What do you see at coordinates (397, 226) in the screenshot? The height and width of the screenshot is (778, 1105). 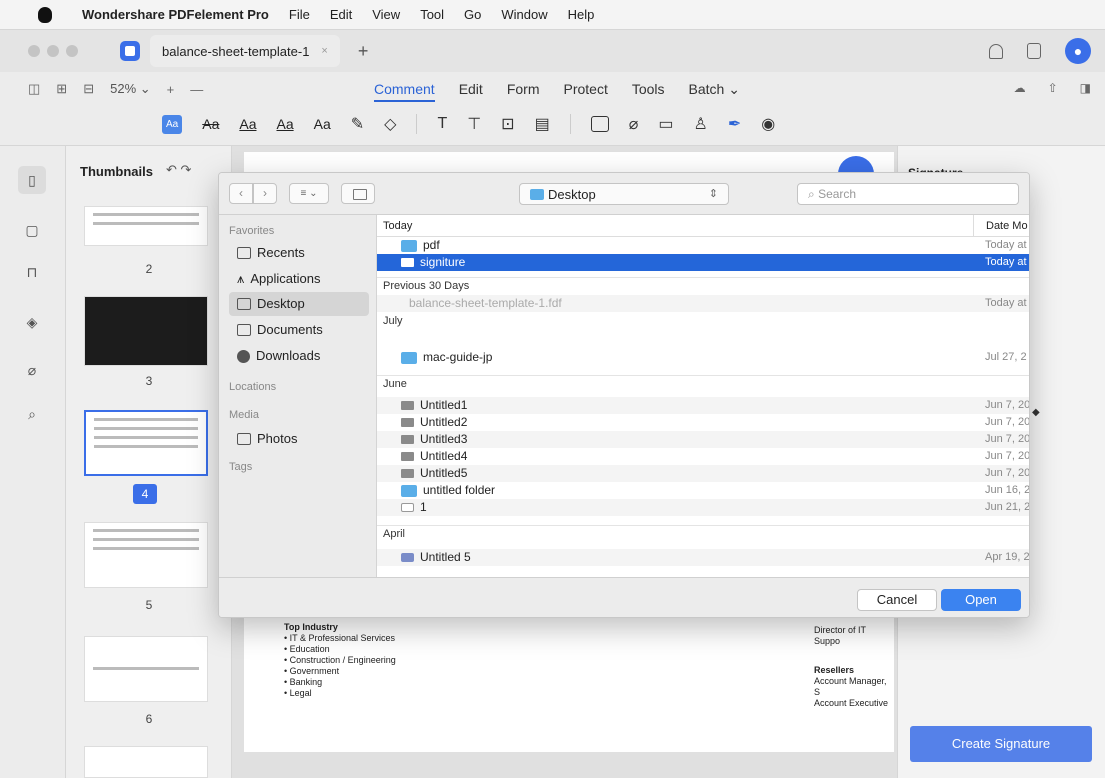 I see `name-column-header: Today` at bounding box center [397, 226].